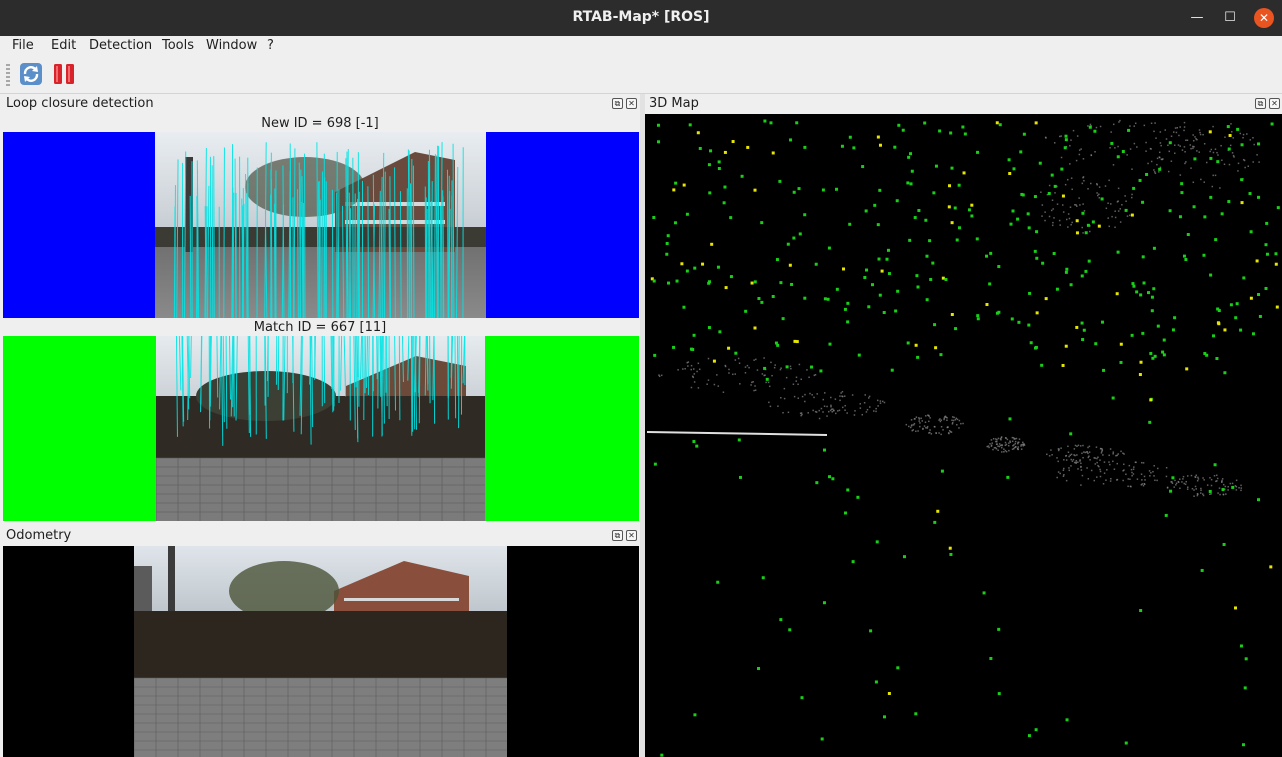 The image size is (1282, 757). Describe the element at coordinates (23, 45) in the screenshot. I see `menu-file: File` at that location.